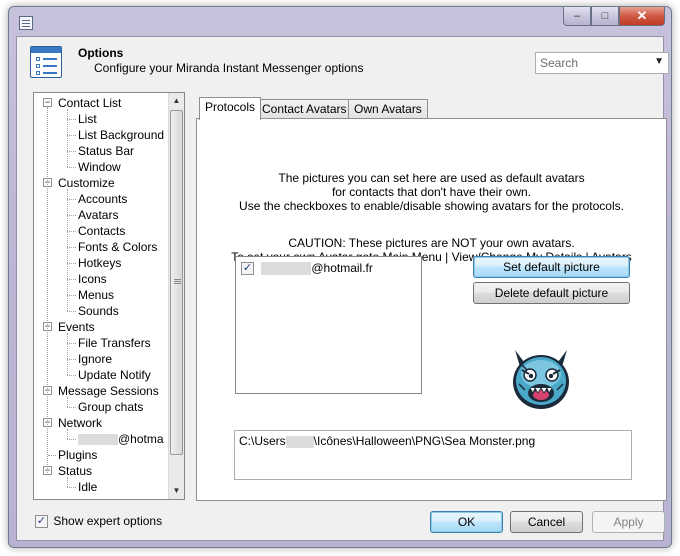 The image size is (680, 556). I want to click on tree-item-label: Network, so click(80, 423).